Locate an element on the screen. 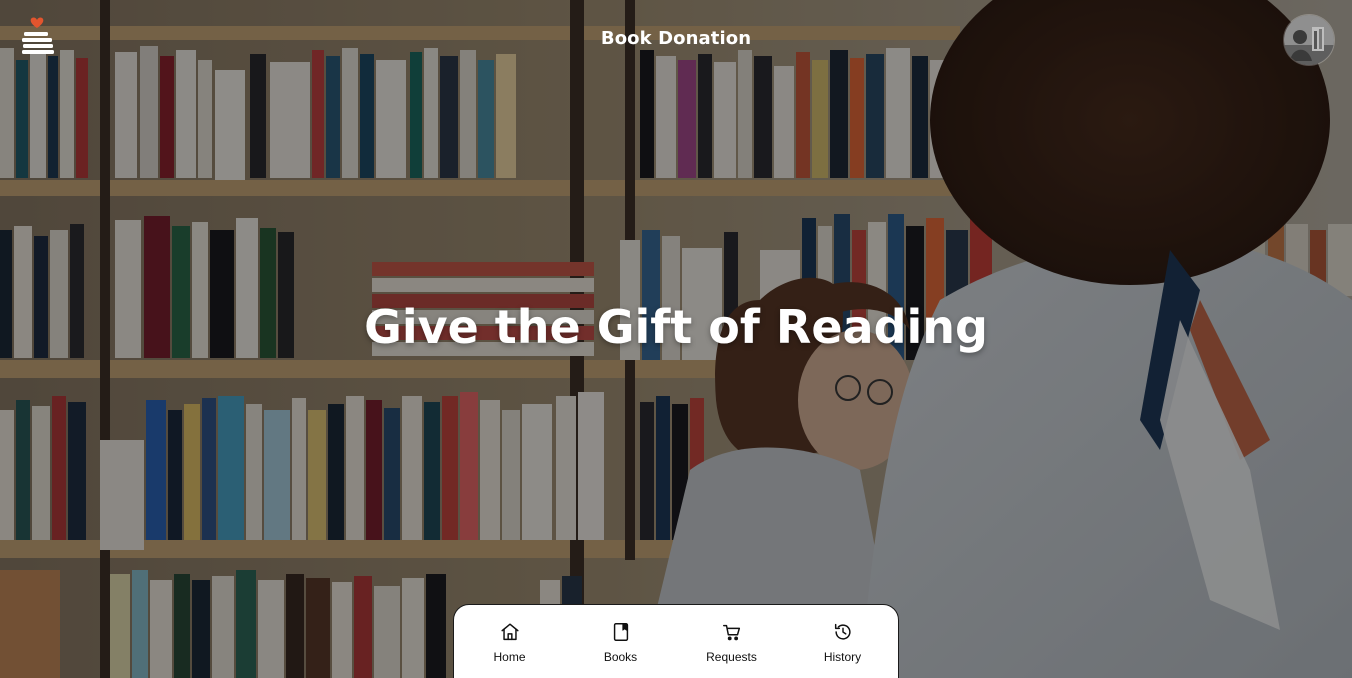  nav-label-home: Home is located at coordinates (509, 657).